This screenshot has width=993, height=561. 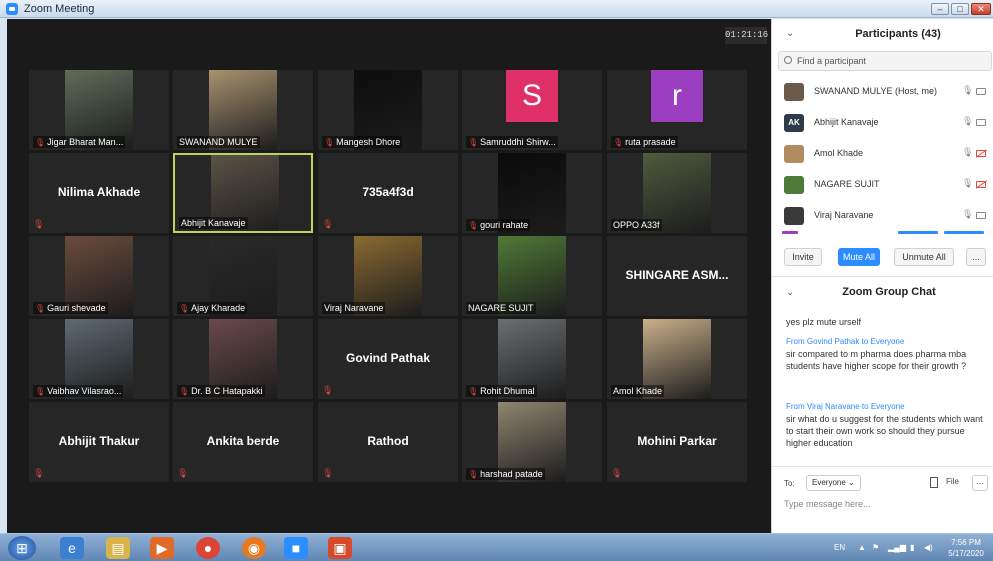 What do you see at coordinates (833, 406) in the screenshot?
I see `sender-name: Viraj Naravane` at bounding box center [833, 406].